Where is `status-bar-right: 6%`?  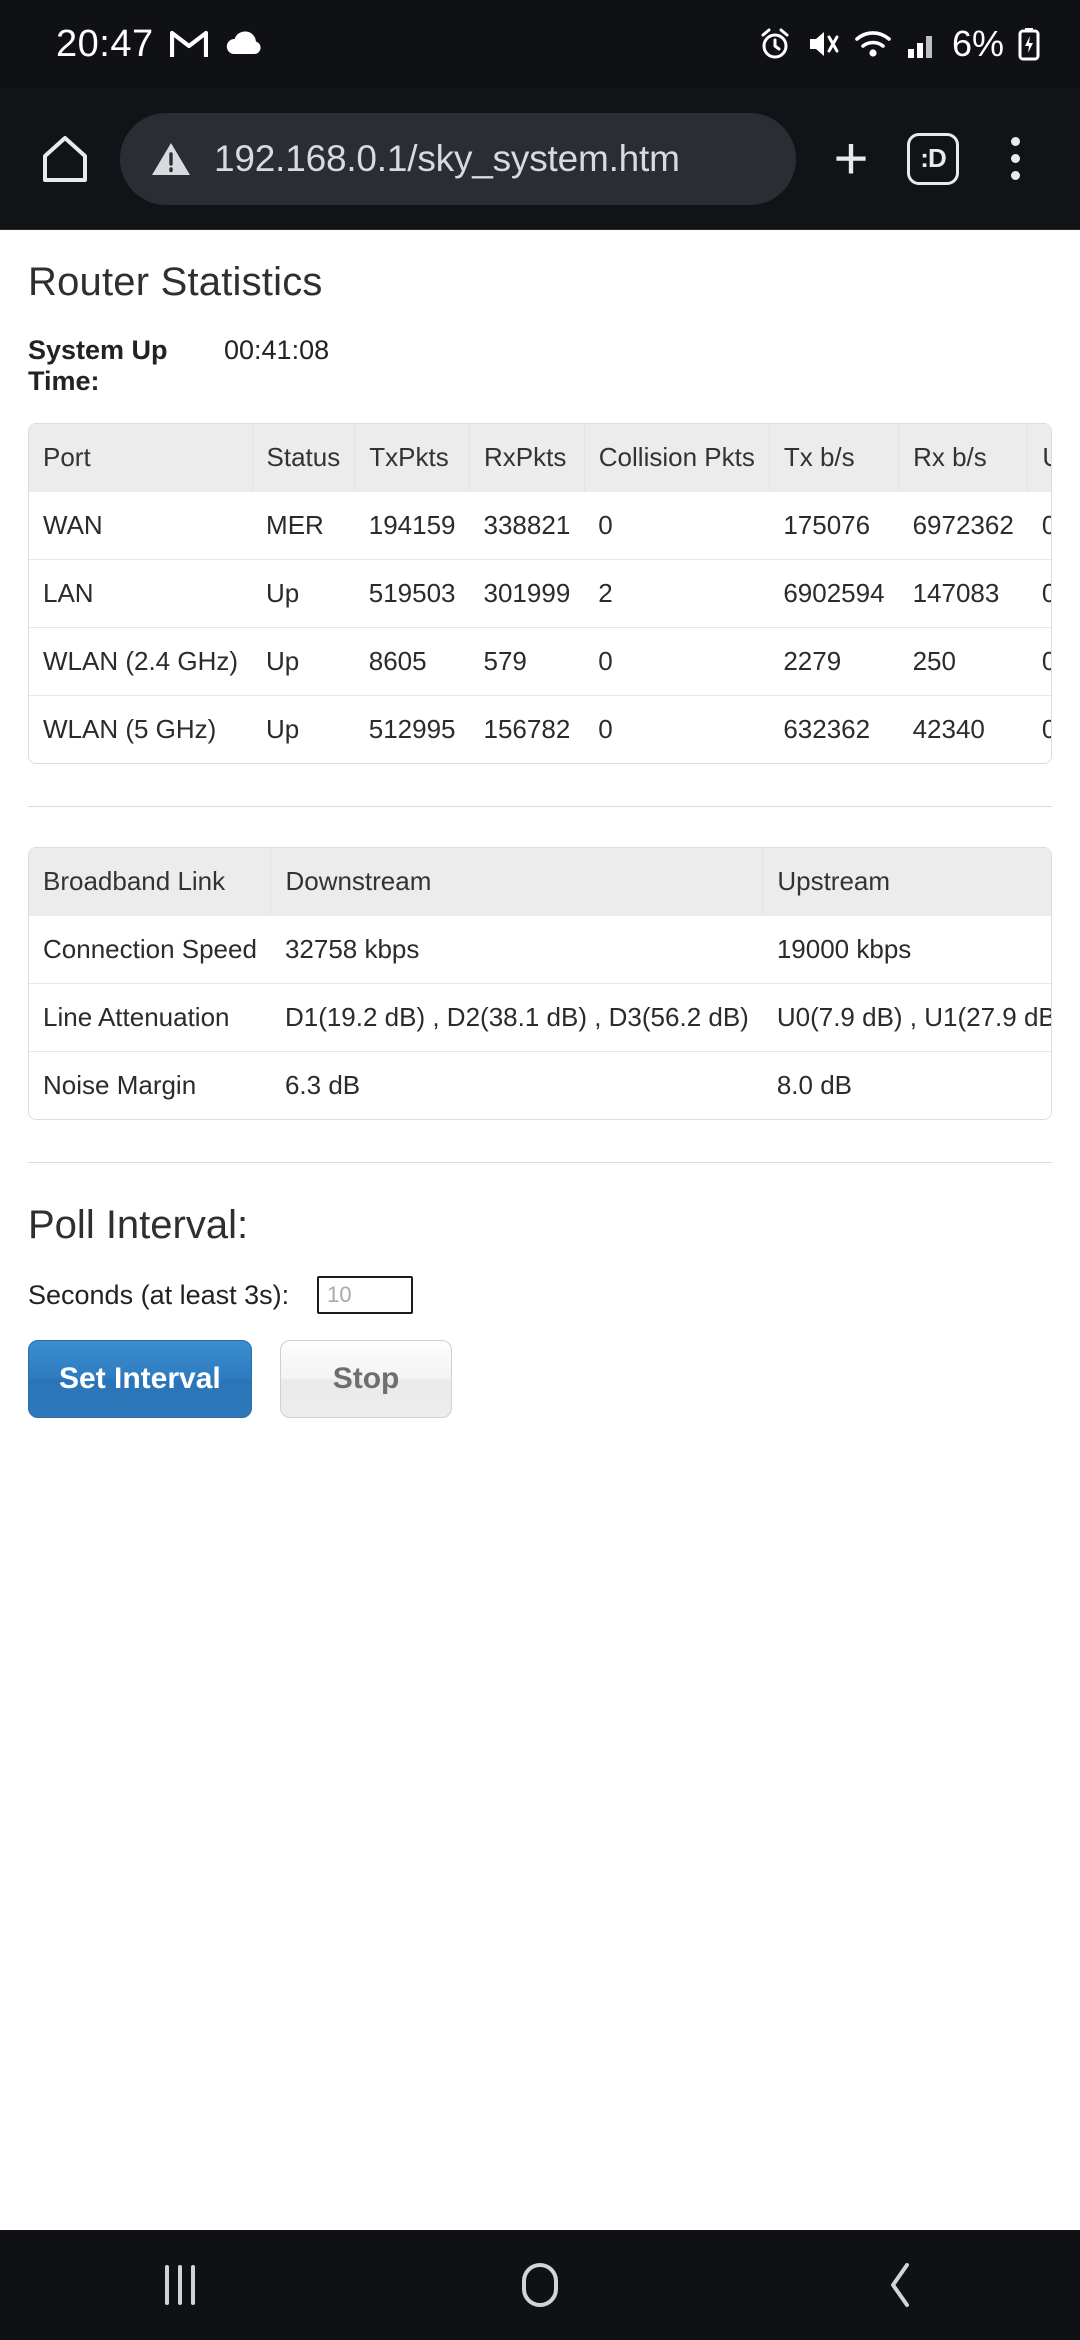
status-bar-right: 6% is located at coordinates (899, 44).